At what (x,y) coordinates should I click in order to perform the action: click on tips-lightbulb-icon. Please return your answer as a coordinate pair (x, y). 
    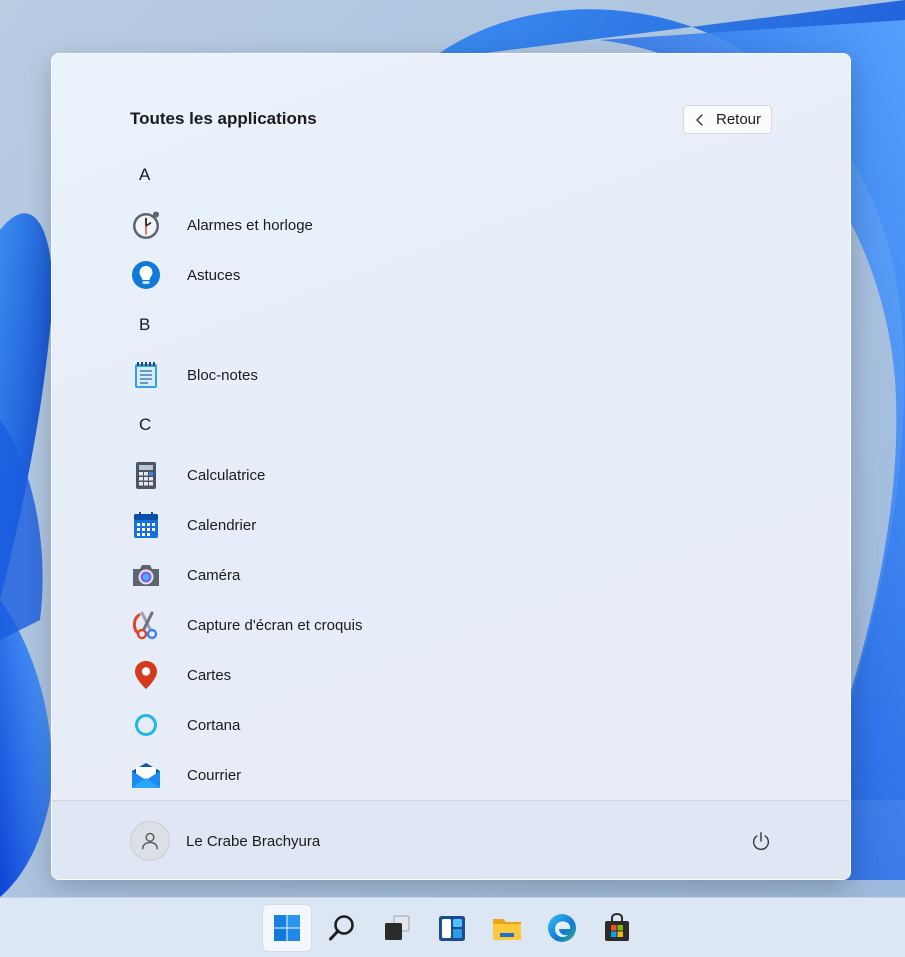
    Looking at the image, I should click on (146, 275).